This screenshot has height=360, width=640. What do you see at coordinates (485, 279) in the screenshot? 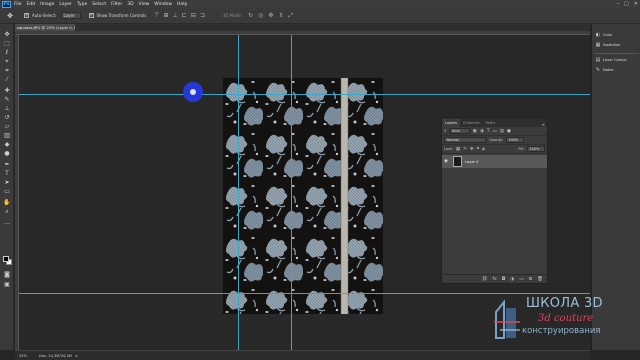
I see `link-layers-icon: ⛓` at bounding box center [485, 279].